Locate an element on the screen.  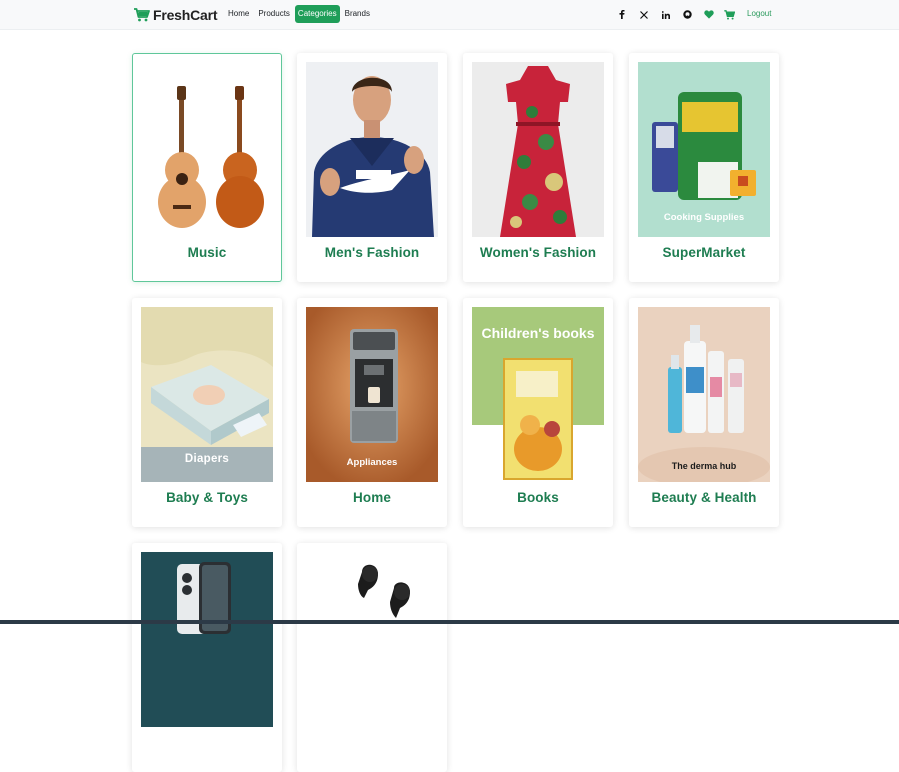
category-name: Music is located at coordinates (207, 252).